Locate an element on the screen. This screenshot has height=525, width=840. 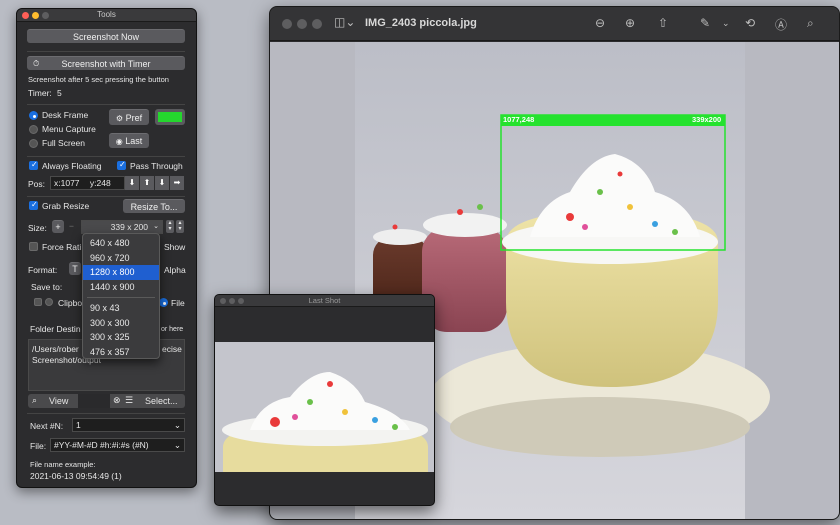
nudge-buttons: ⬇ ⬆ ⬇ ➡ is located at coordinates (155, 183).